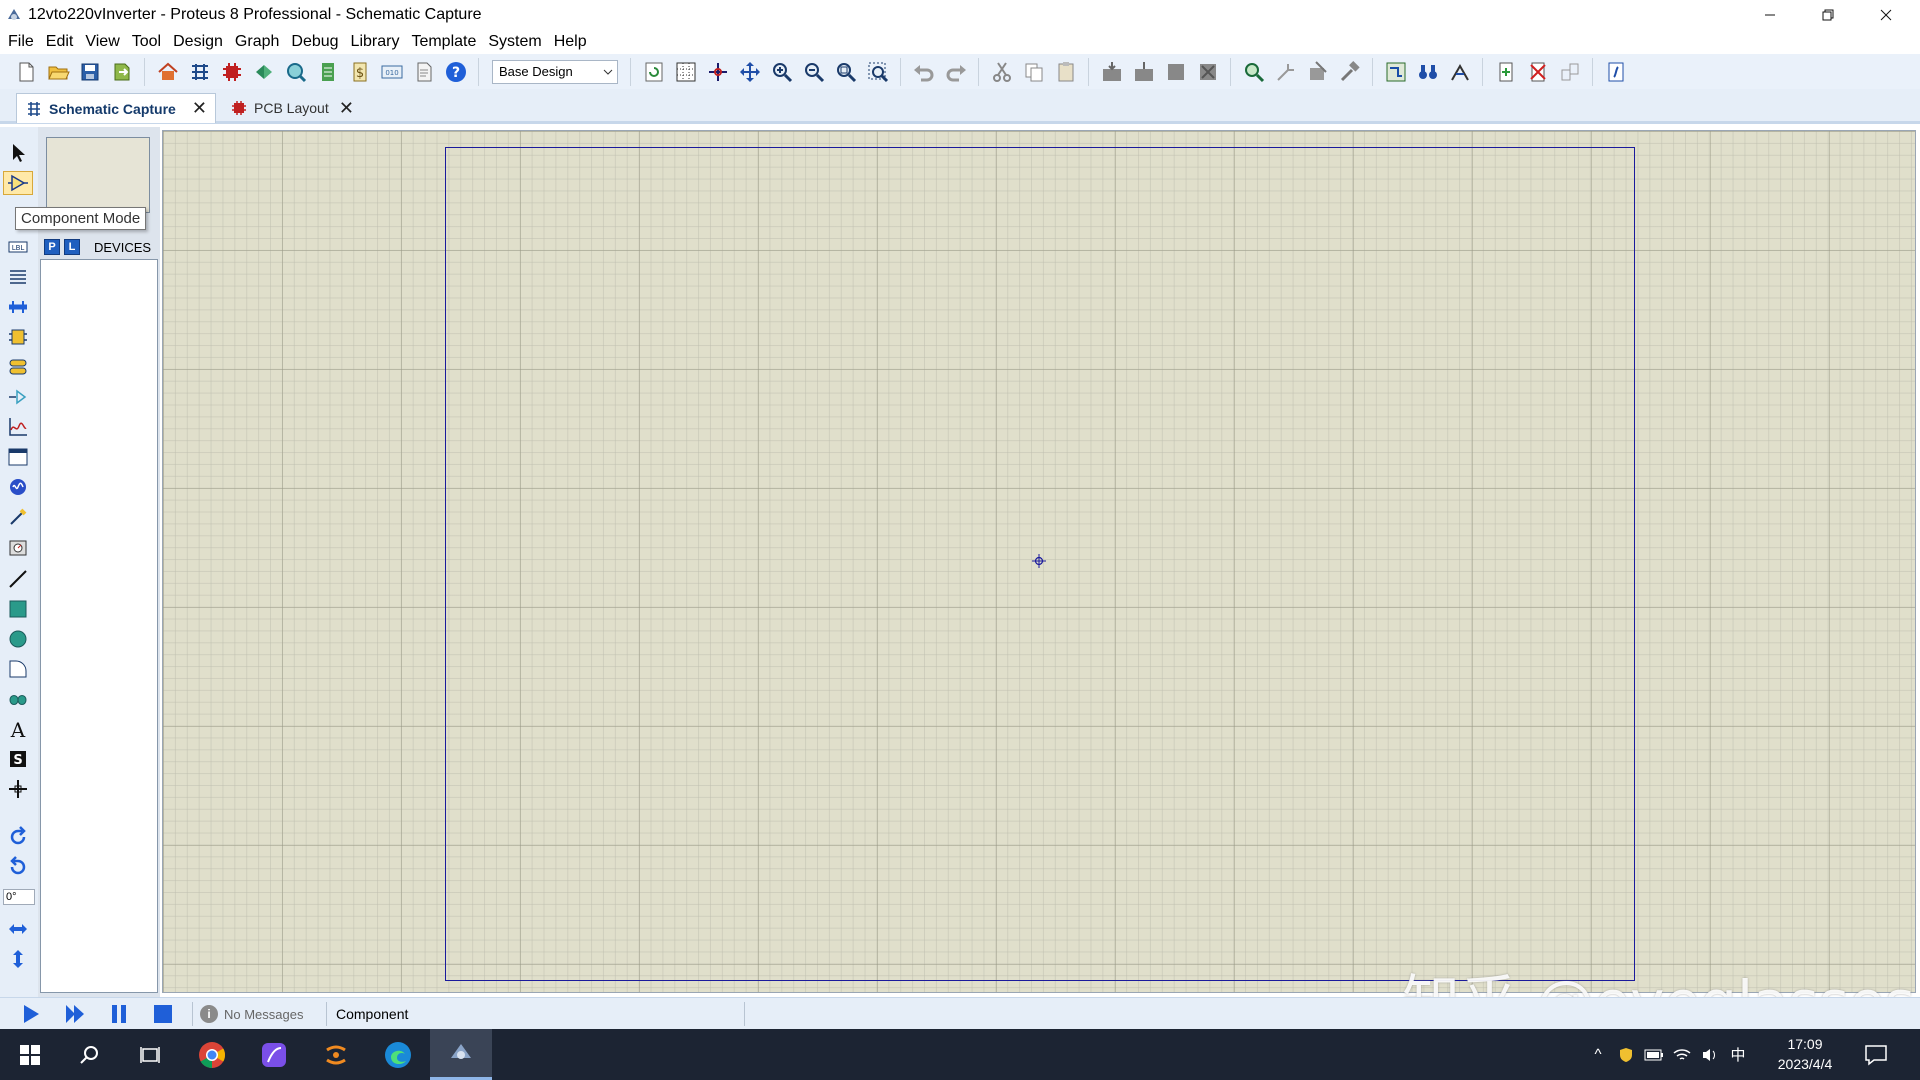 The image size is (1920, 1080). What do you see at coordinates (232, 72) in the screenshot?
I see `pcb-button` at bounding box center [232, 72].